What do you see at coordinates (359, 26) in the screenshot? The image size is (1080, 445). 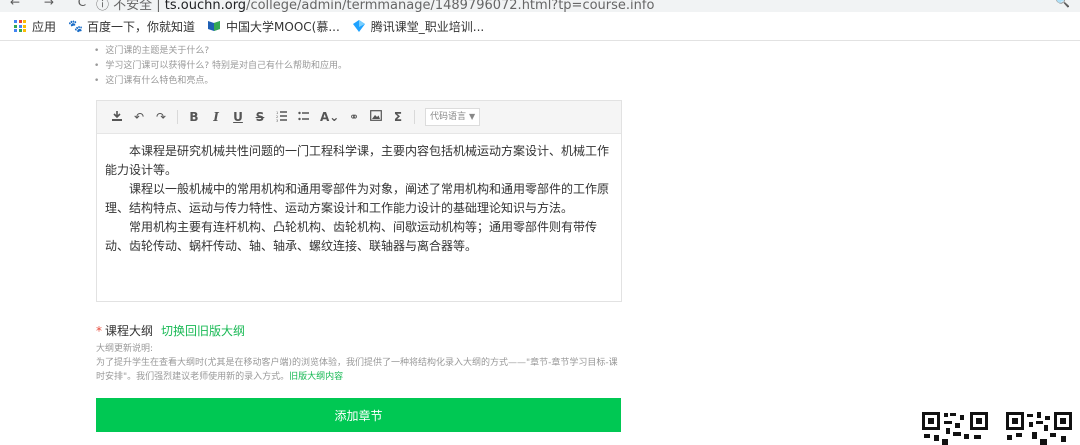 I see `tencent-classroom-icon` at bounding box center [359, 26].